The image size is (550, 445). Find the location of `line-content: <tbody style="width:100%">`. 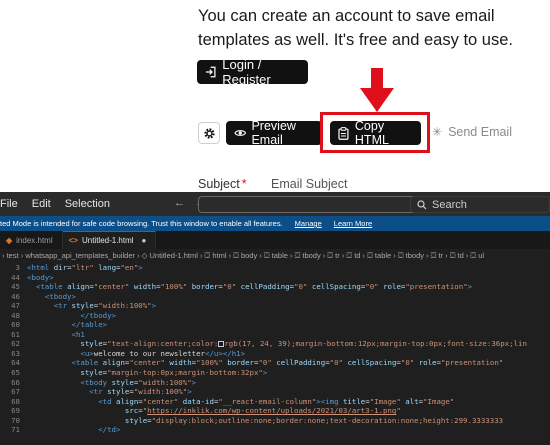

line-content: <tbody style="width:100%"> is located at coordinates (111, 383).